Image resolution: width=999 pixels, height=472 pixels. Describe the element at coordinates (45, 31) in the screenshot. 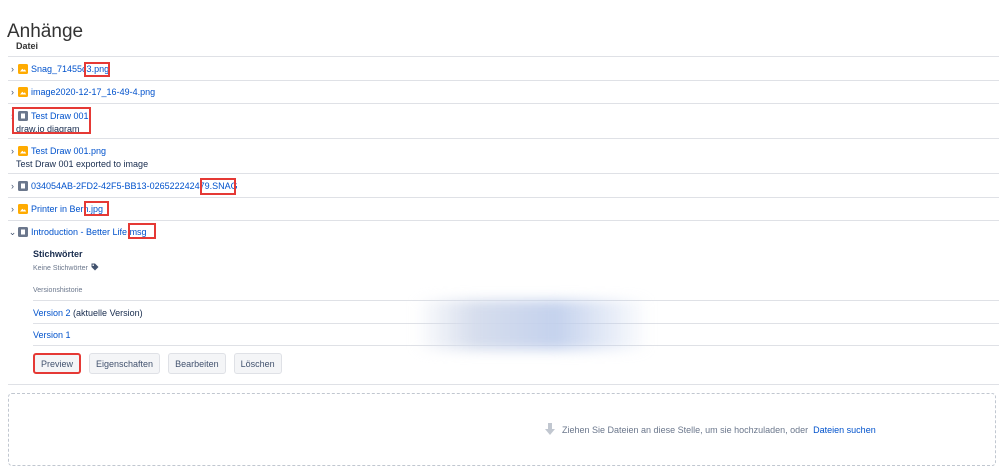

I see `page-title: Anhänge` at that location.